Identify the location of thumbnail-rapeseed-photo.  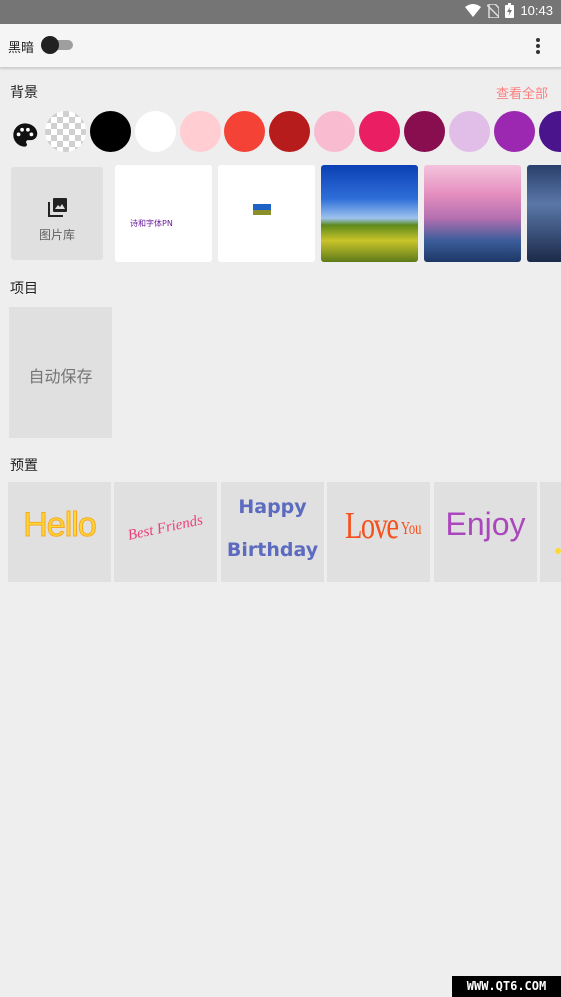
(369, 213).